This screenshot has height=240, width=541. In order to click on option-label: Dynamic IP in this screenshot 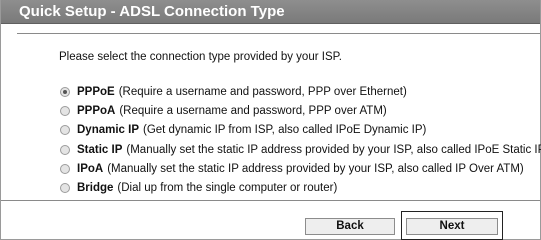, I will do `click(108, 130)`.